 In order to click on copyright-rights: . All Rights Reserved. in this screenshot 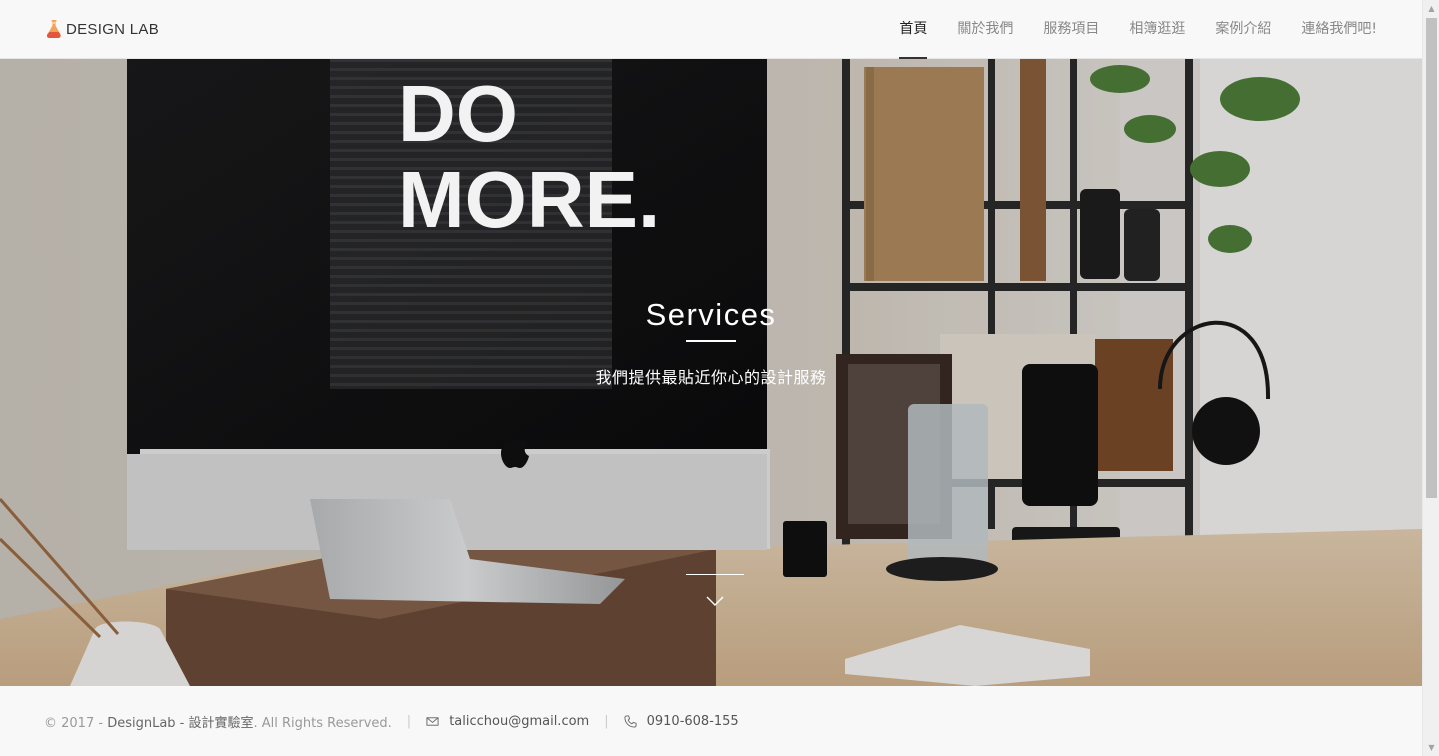, I will do `click(322, 723)`.